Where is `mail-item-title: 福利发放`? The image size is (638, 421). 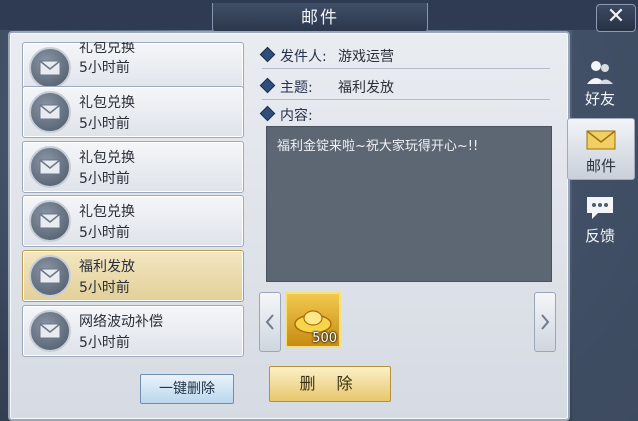
mail-item-title: 福利发放 is located at coordinates (107, 267).